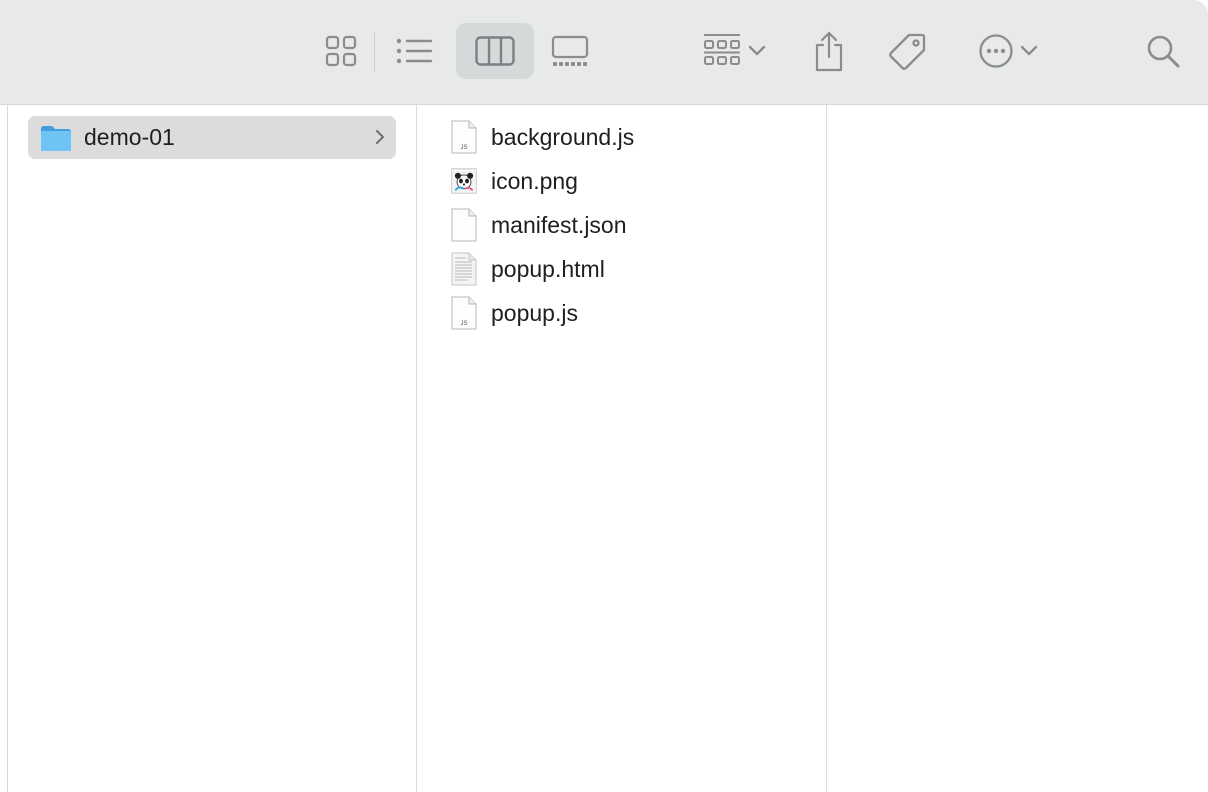 The image size is (1208, 792). I want to click on file-label: popup.html, so click(548, 268).